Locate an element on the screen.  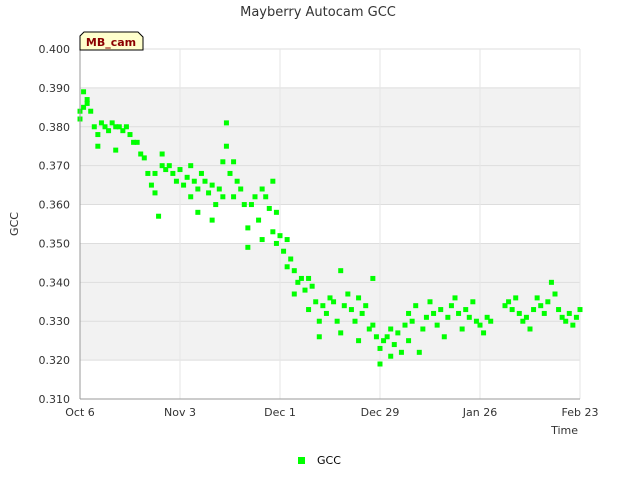
y-tick-label: 0.400 is located at coordinates (55, 49).